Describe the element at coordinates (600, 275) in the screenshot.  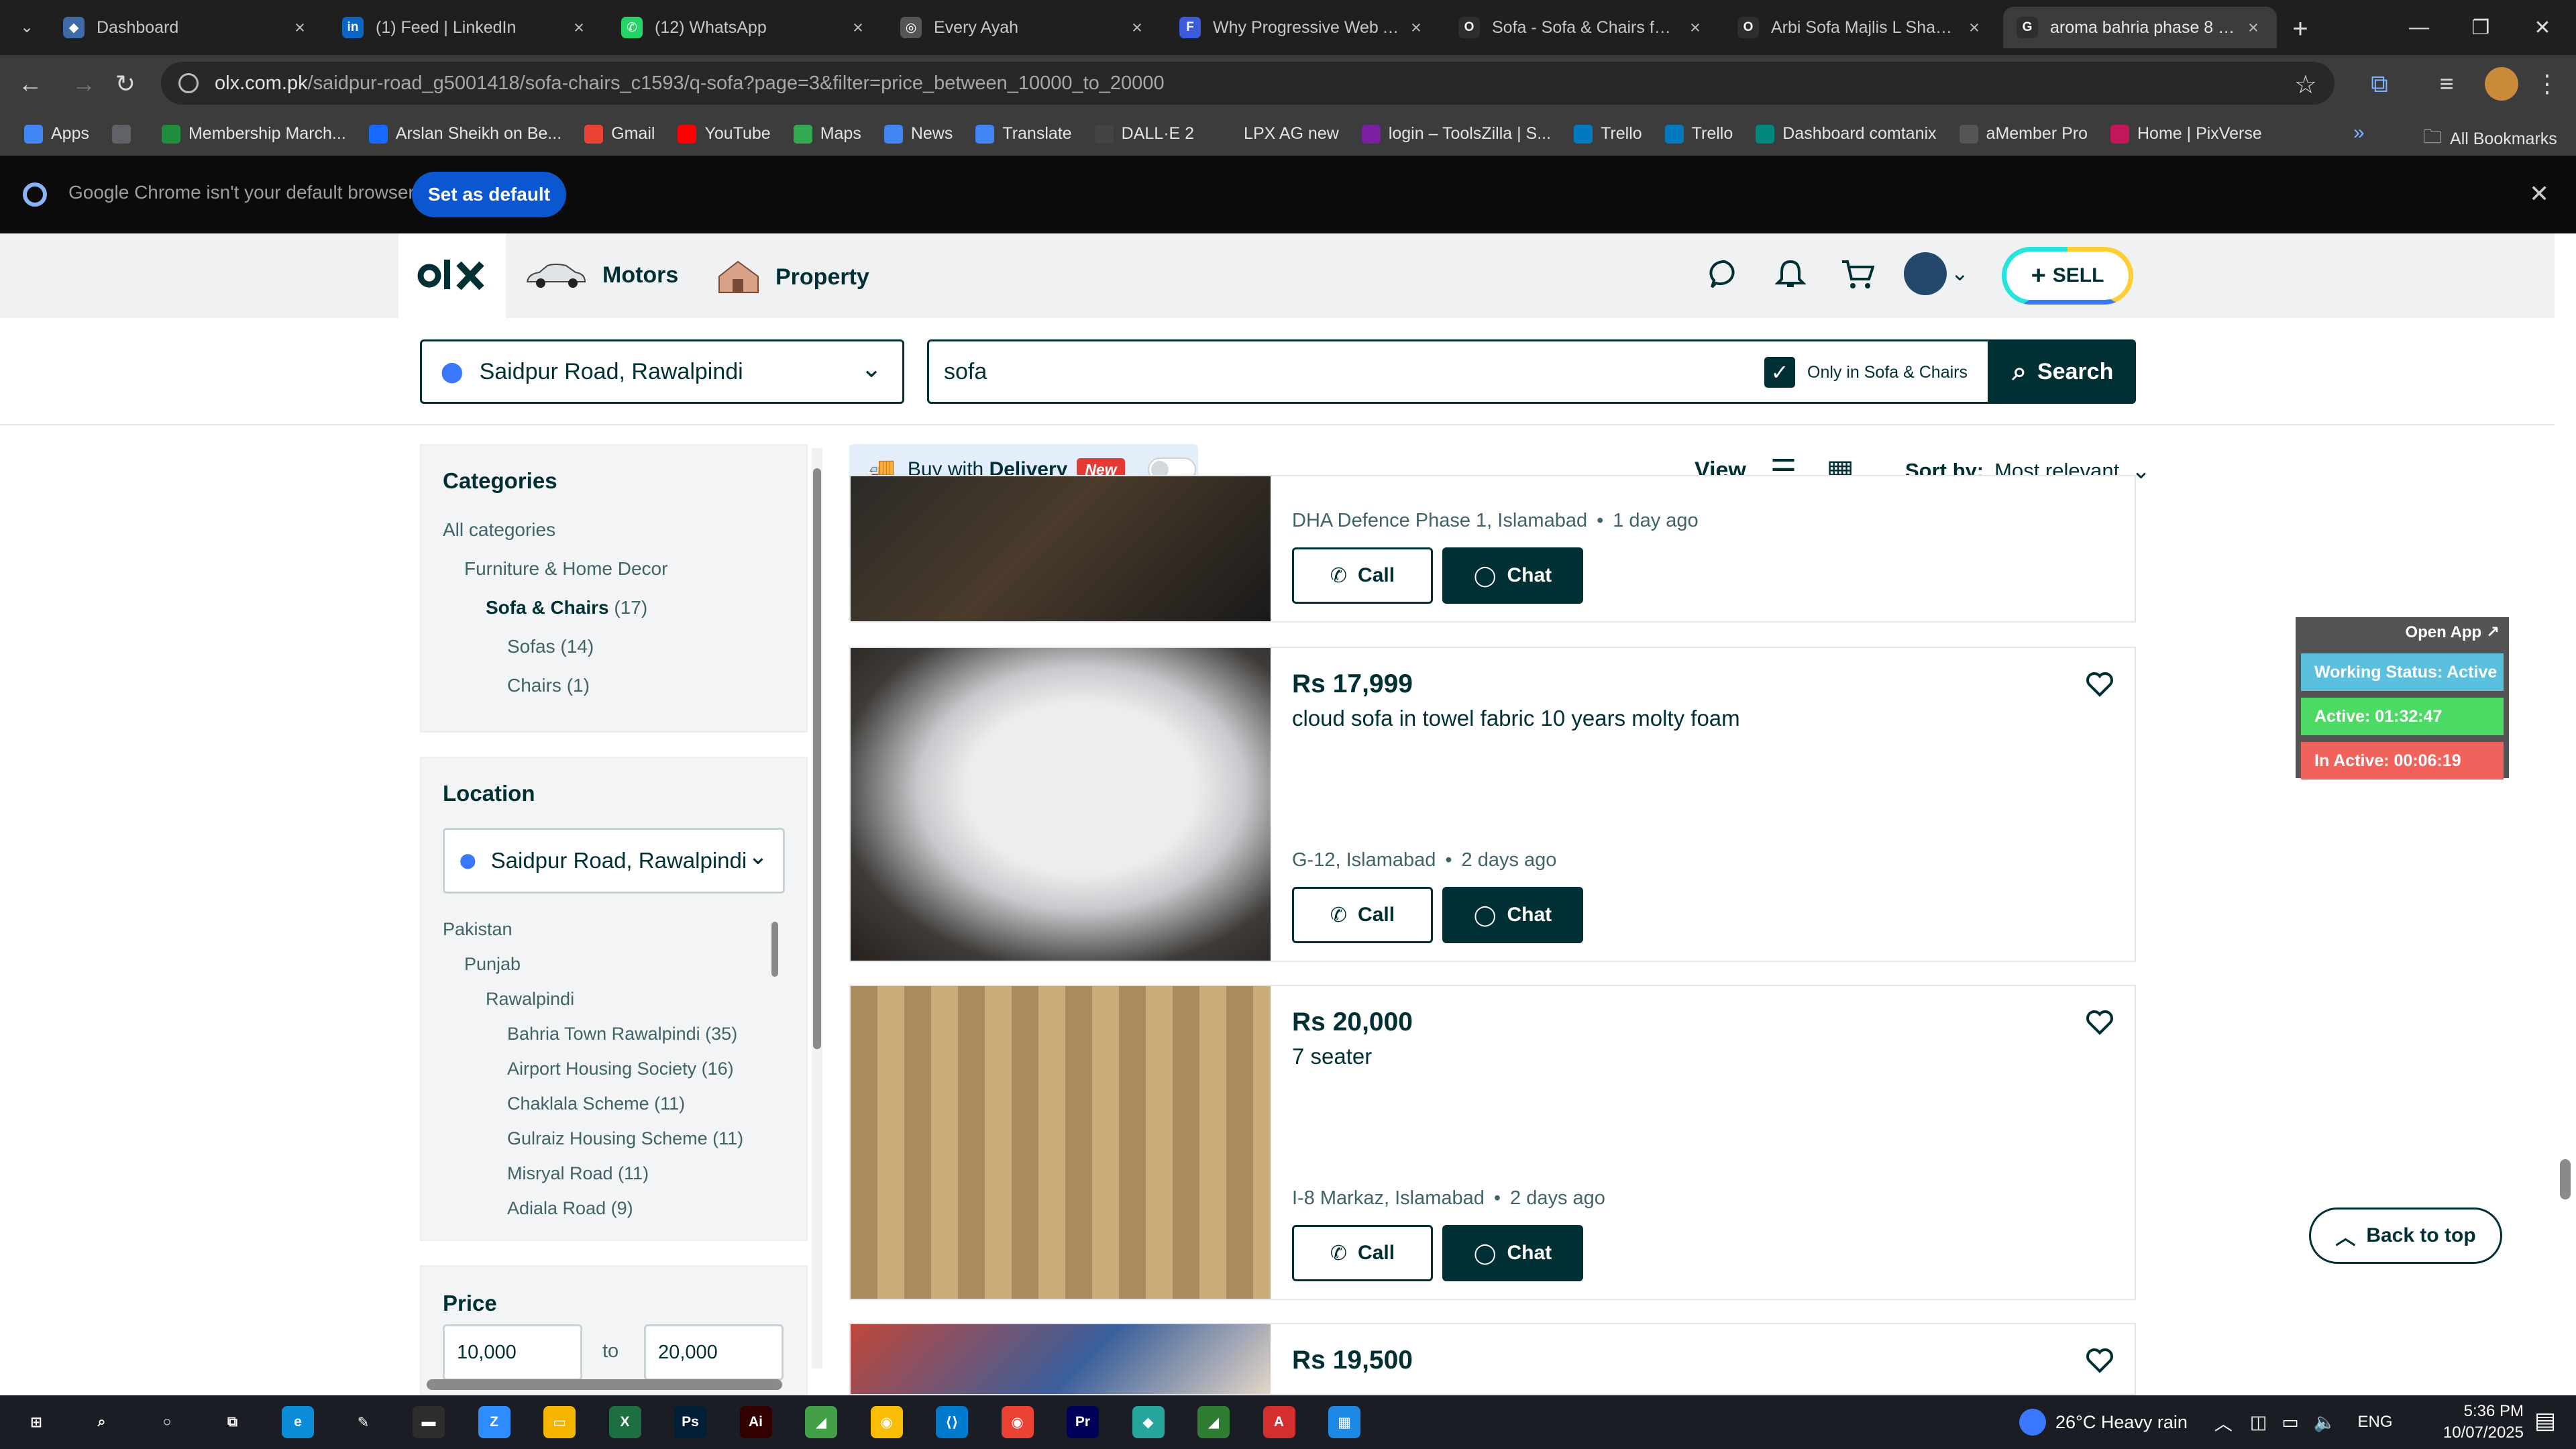
I see `nav-motors: Motors` at that location.